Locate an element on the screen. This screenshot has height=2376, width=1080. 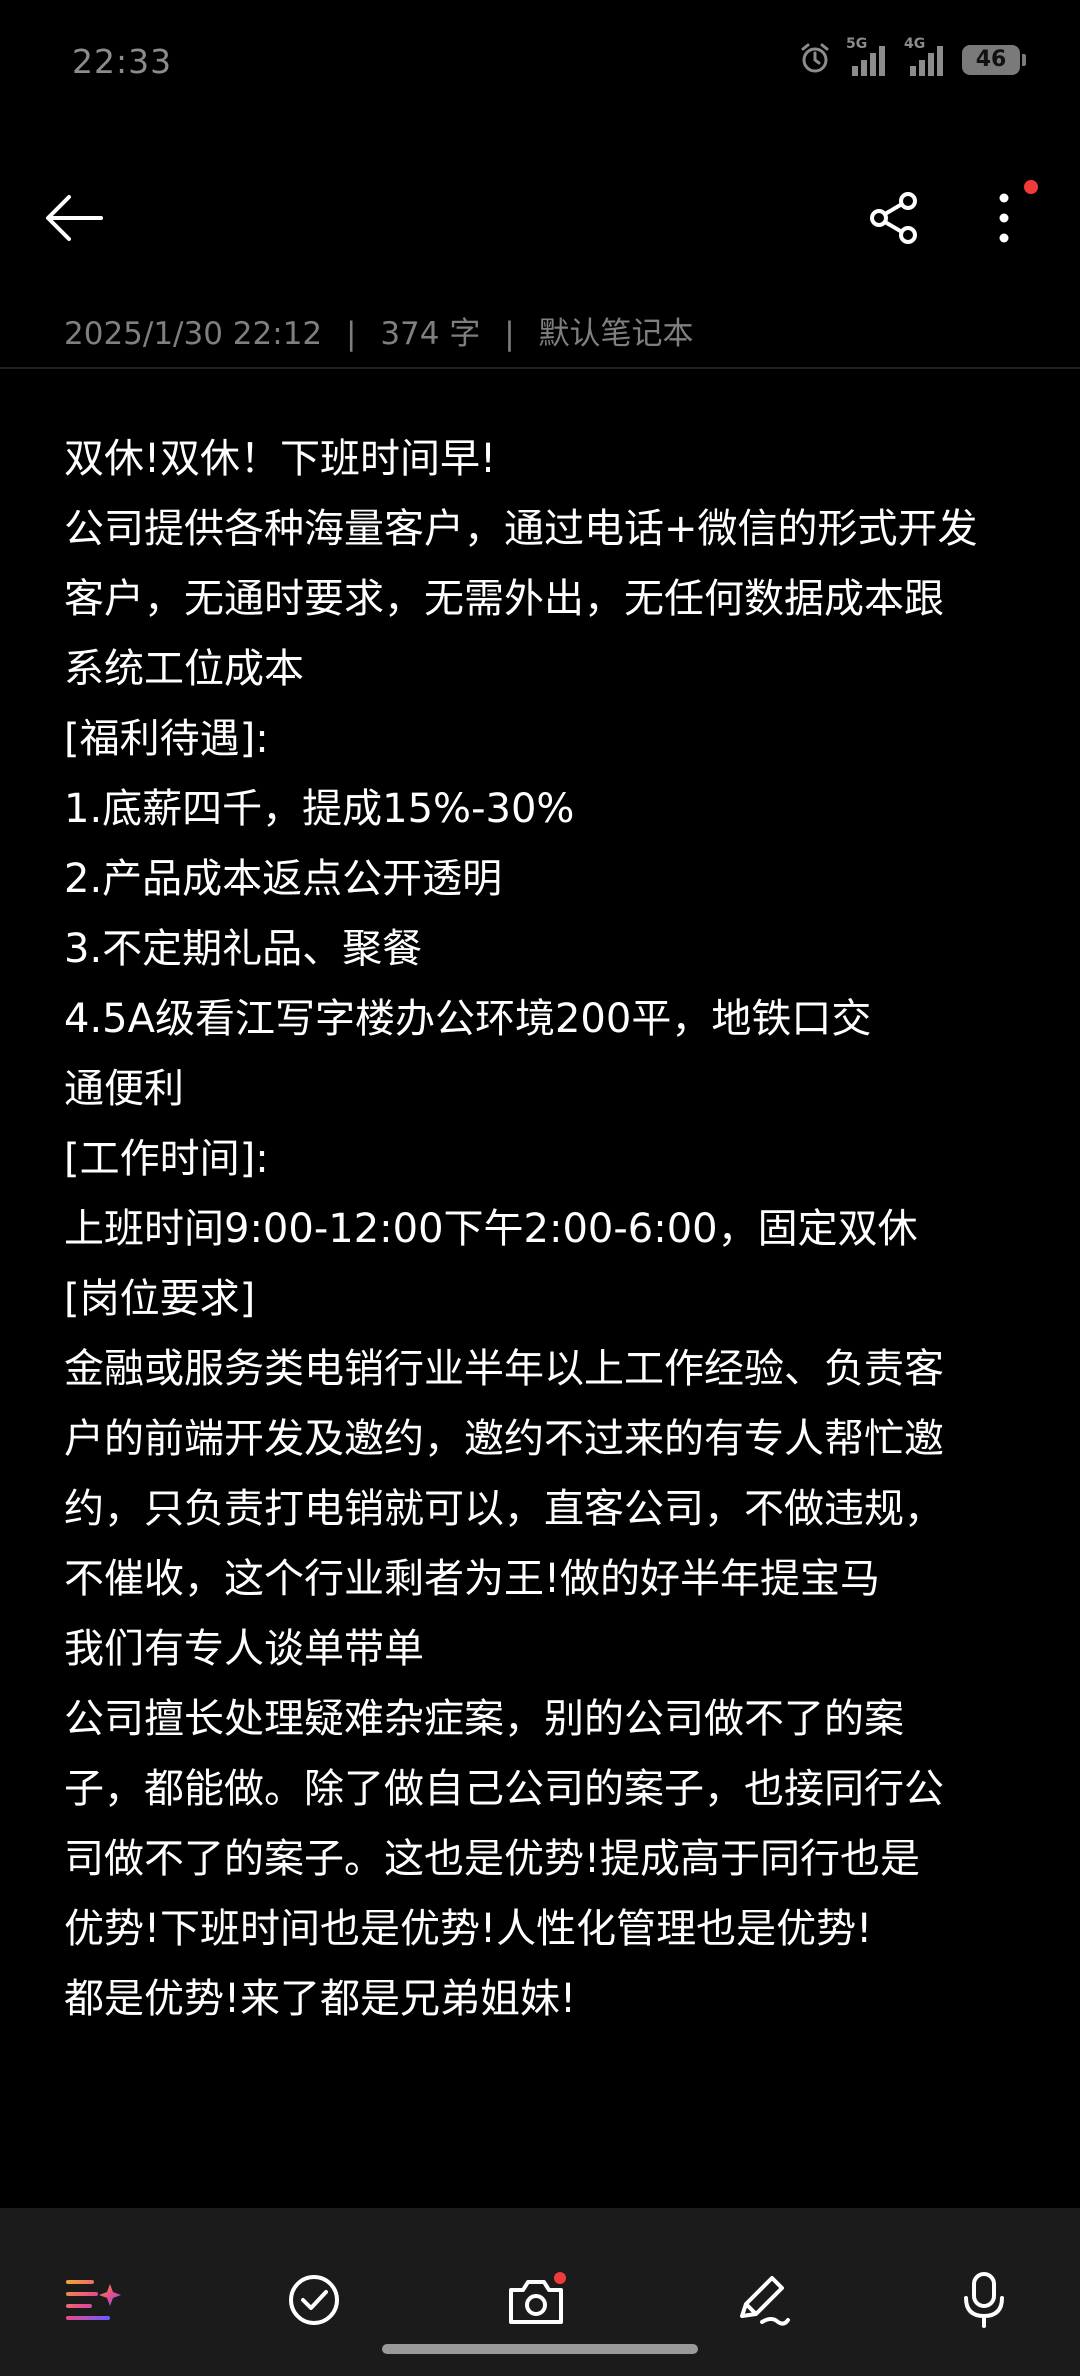
note-line: 公司提供各种海量客户，通过电话+微信的形式开发 is located at coordinates (521, 529).